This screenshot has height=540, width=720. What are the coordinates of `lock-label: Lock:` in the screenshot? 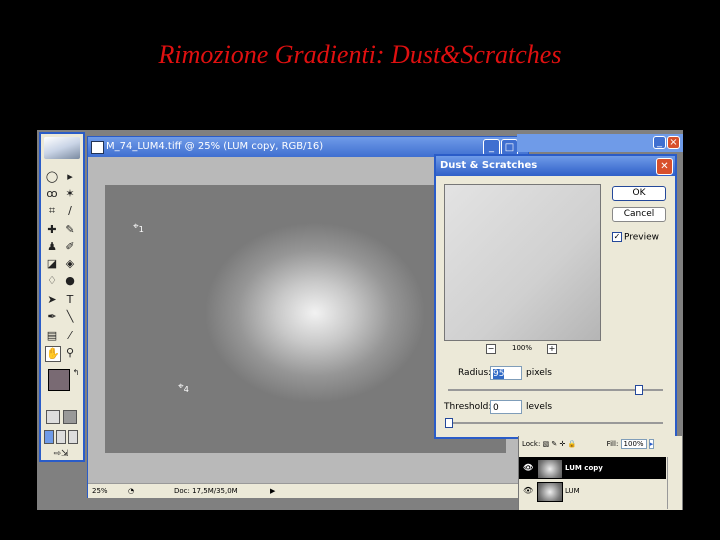 It's located at (531, 444).